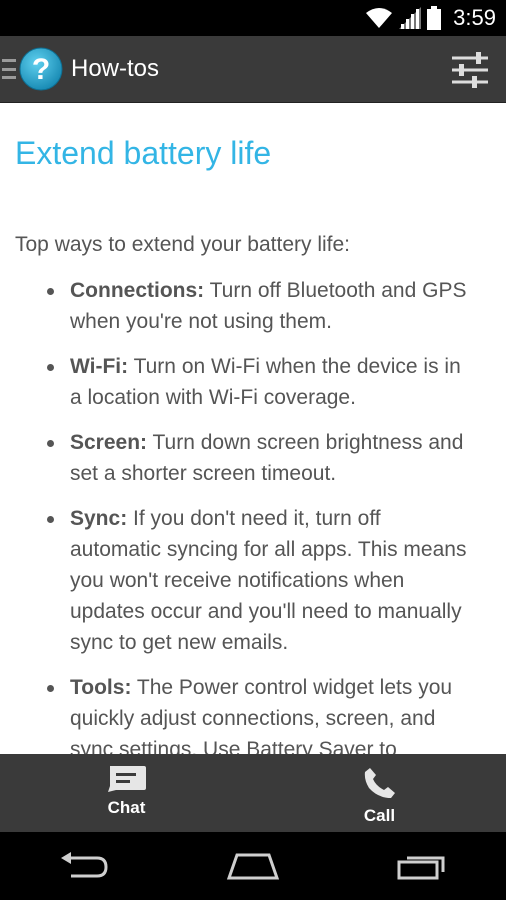 This screenshot has height=900, width=506. Describe the element at coordinates (410, 18) in the screenshot. I see `signal-icon` at that location.